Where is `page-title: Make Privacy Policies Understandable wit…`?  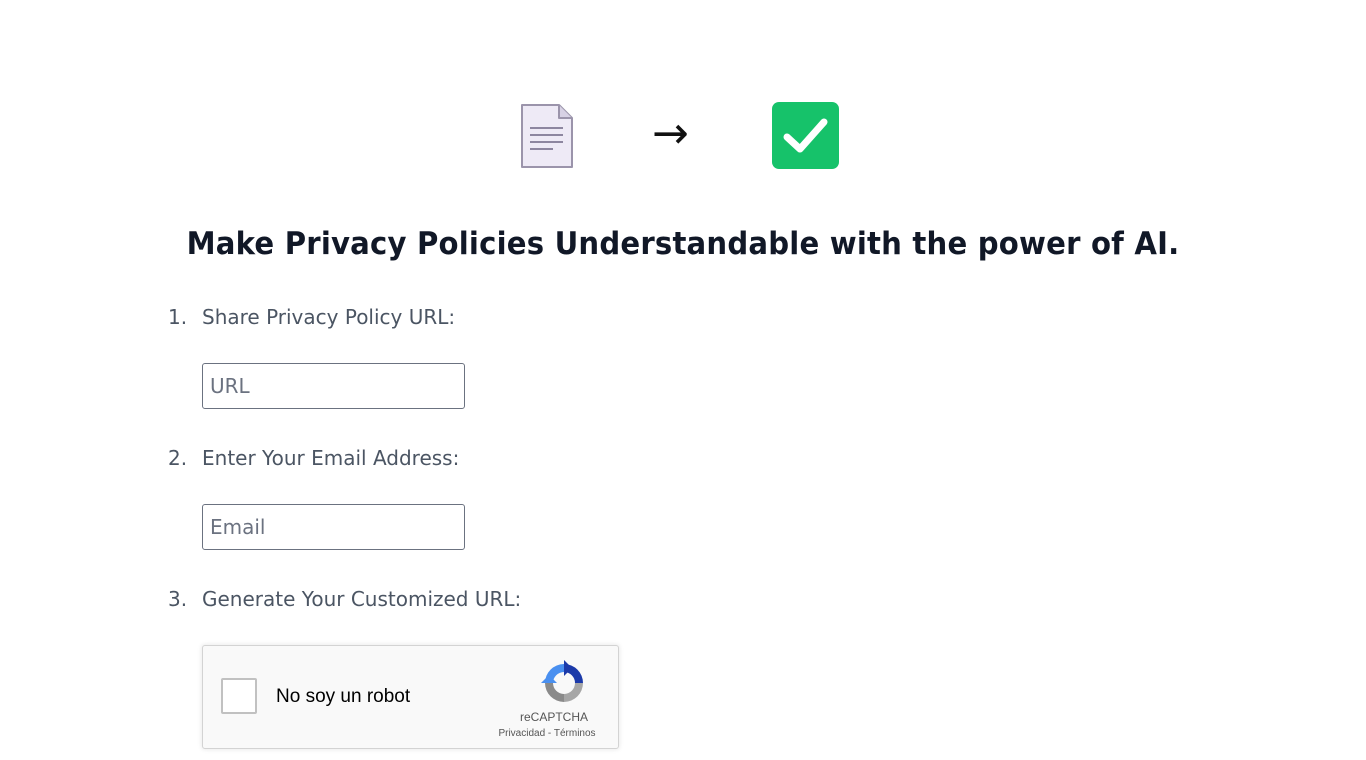 page-title: Make Privacy Policies Understandable wit… is located at coordinates (683, 244).